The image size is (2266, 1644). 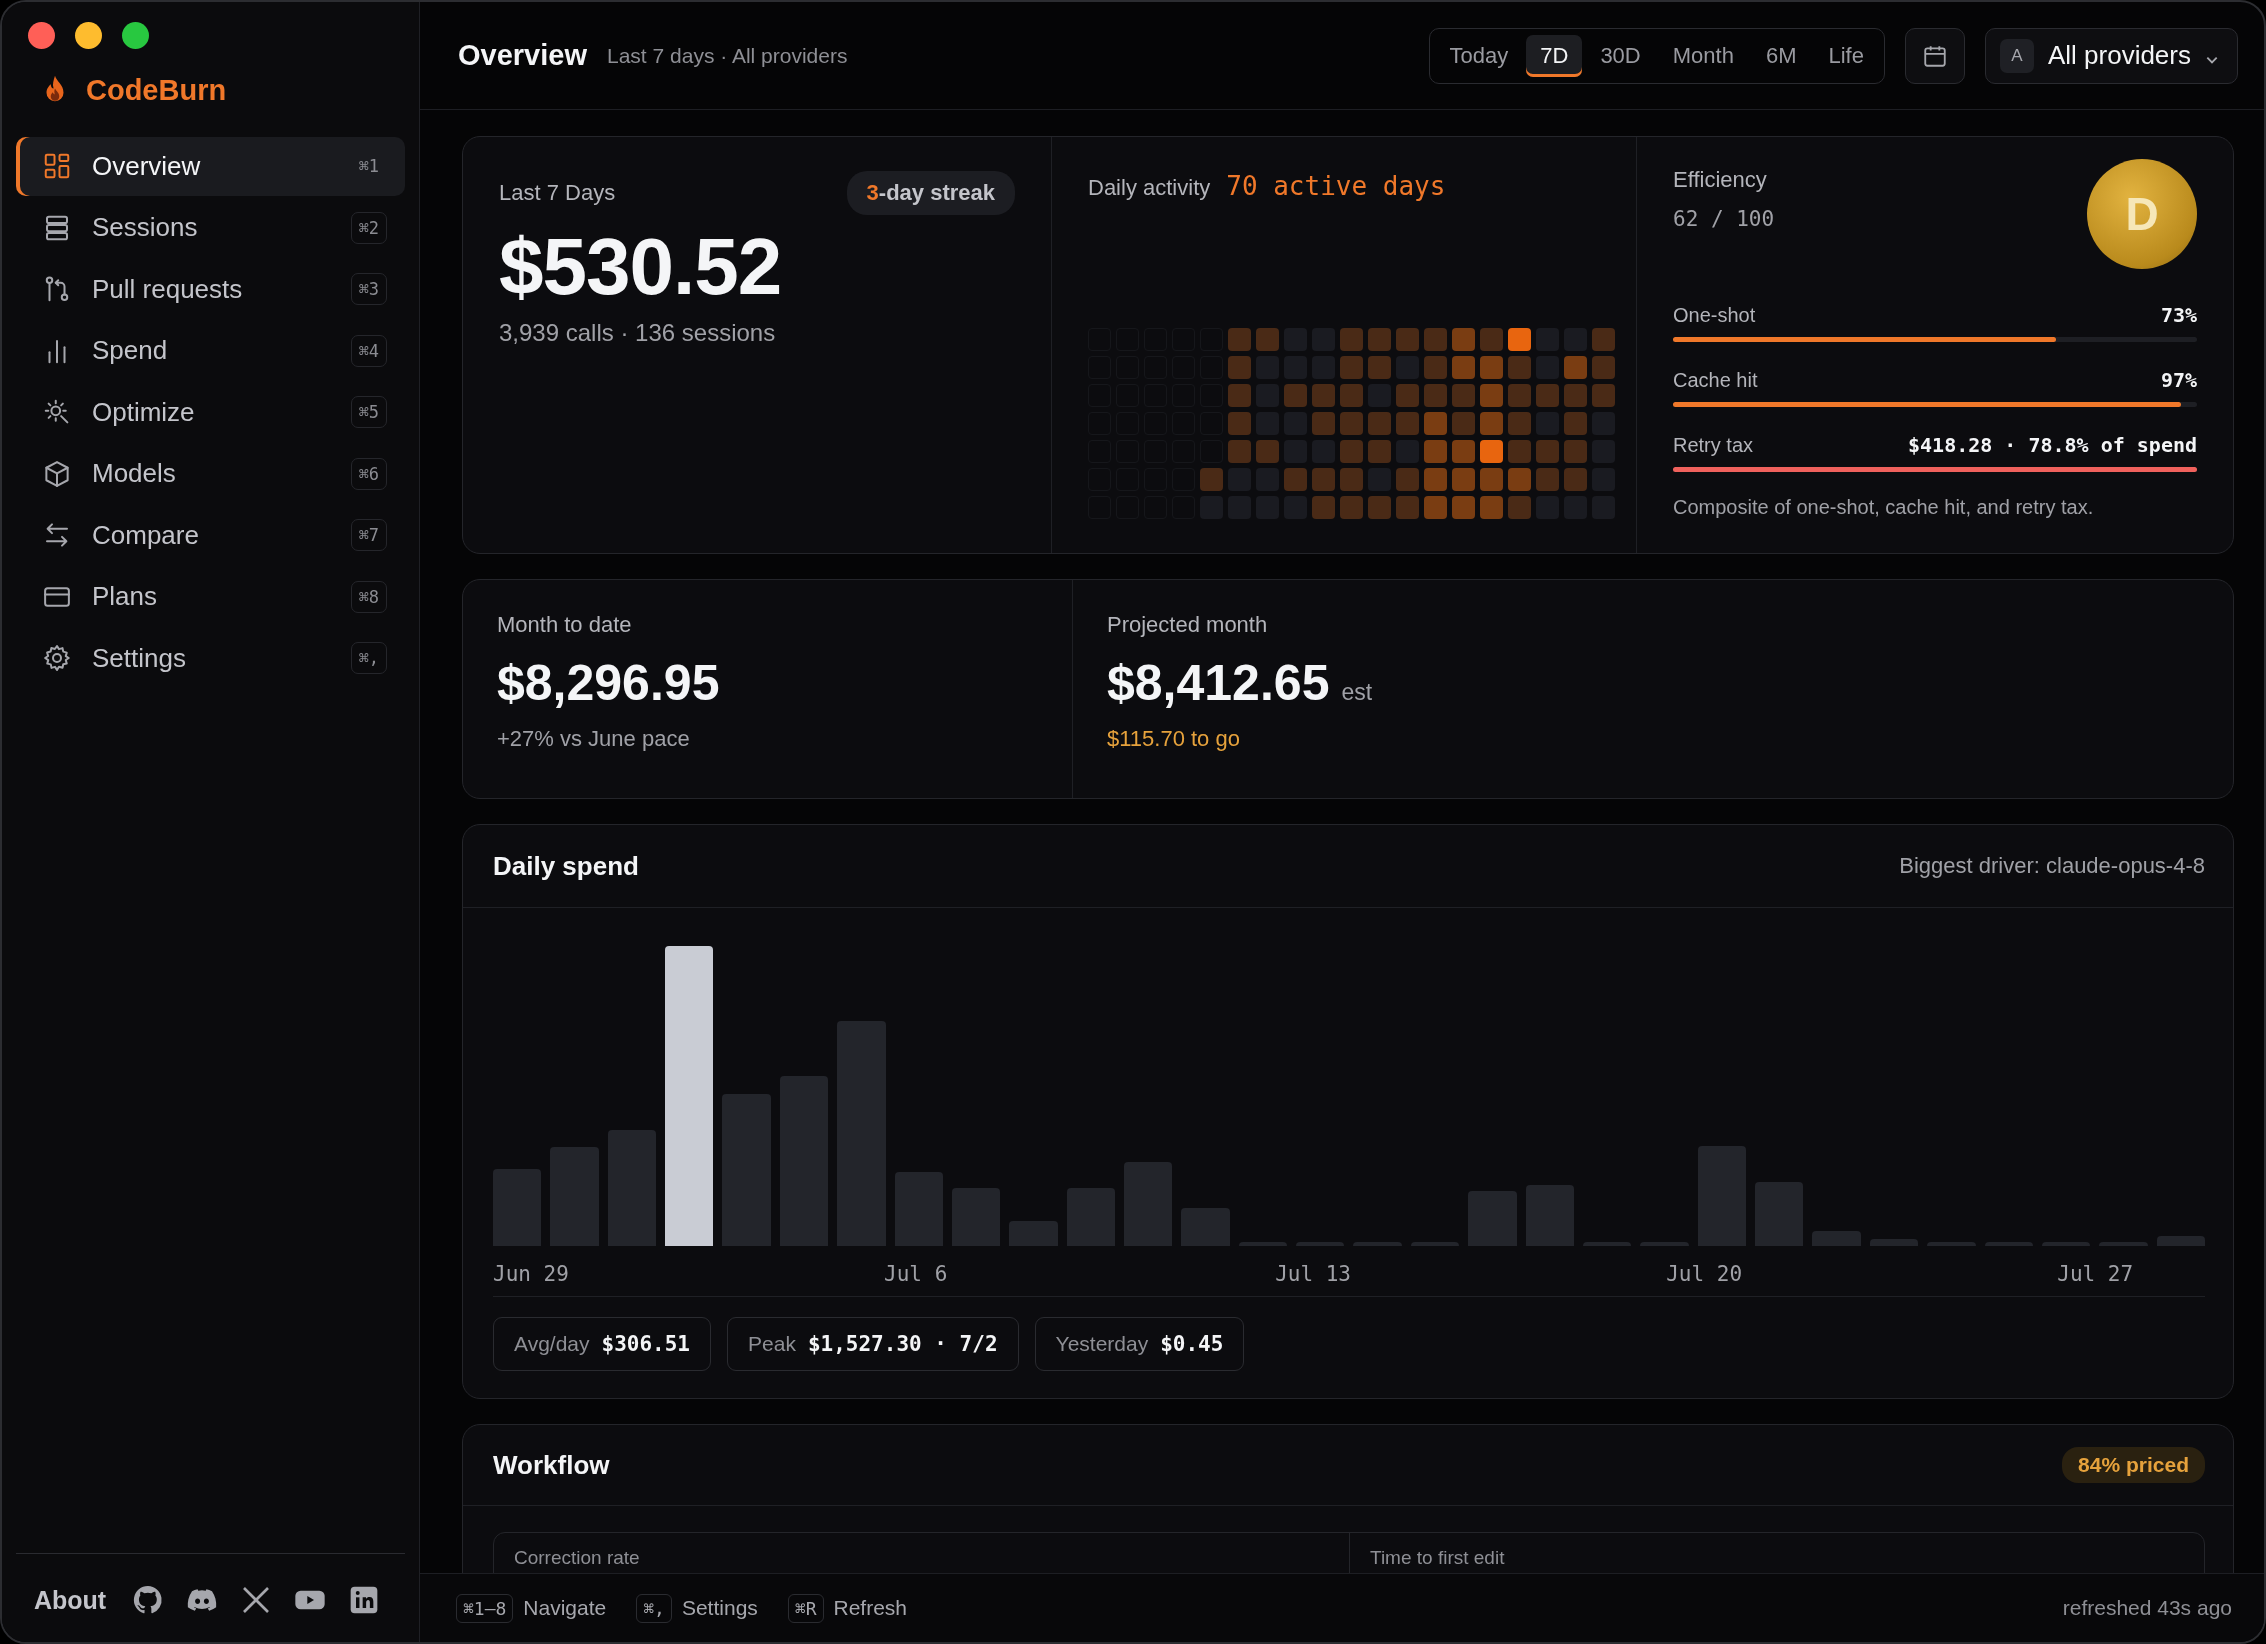 I want to click on metric-label: Cache hit, so click(x=1715, y=380).